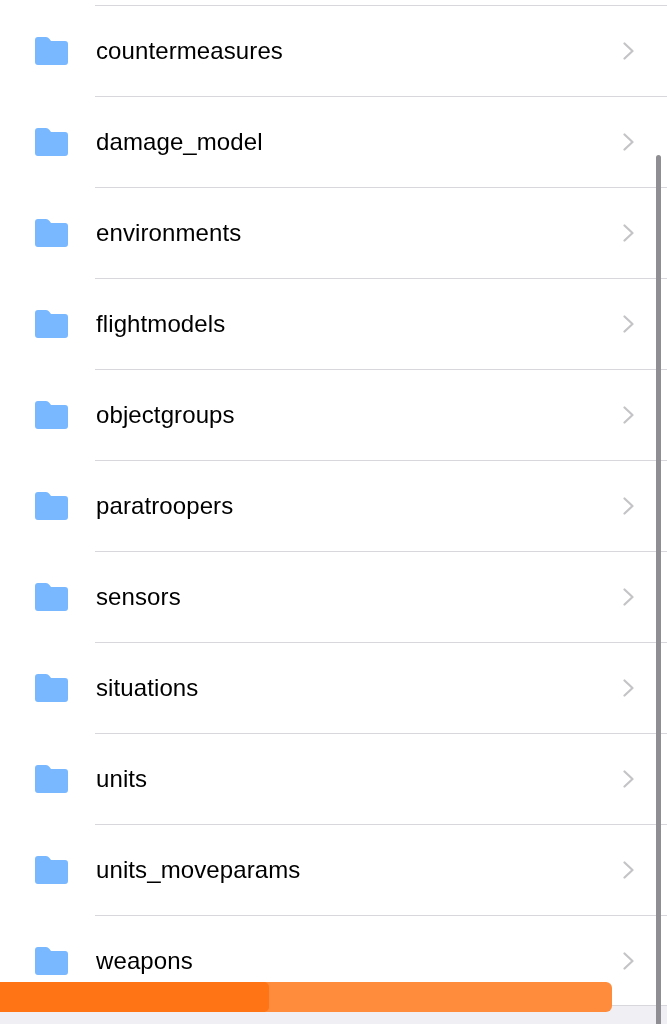  What do you see at coordinates (198, 870) in the screenshot?
I see `folder-name: units_moveparams` at bounding box center [198, 870].